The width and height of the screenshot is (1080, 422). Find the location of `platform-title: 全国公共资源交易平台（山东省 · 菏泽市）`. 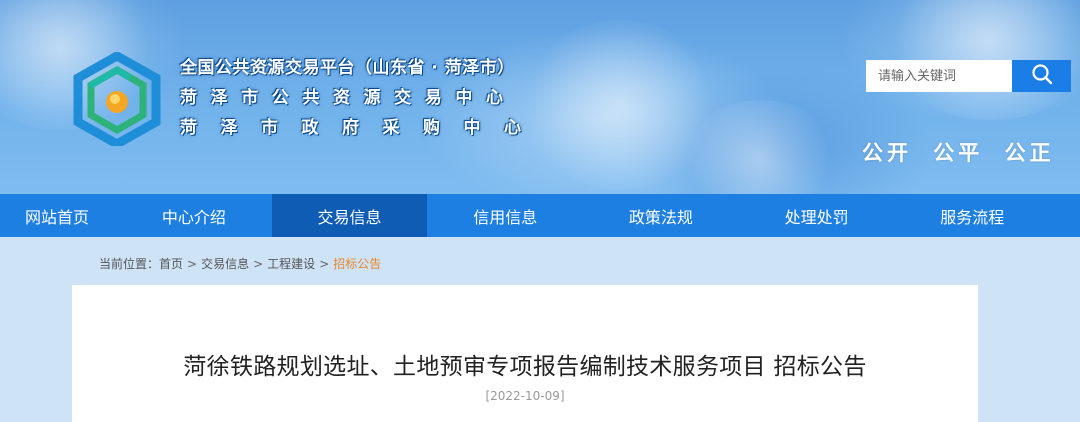

platform-title: 全国公共资源交易平台（山东省 · 菏泽市） is located at coordinates (347, 68).